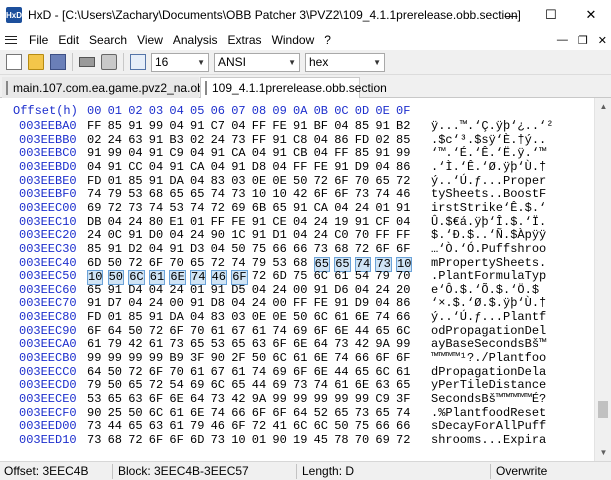 This screenshot has height=480, width=611. I want to click on hex-byte: 6E, so click(321, 358).